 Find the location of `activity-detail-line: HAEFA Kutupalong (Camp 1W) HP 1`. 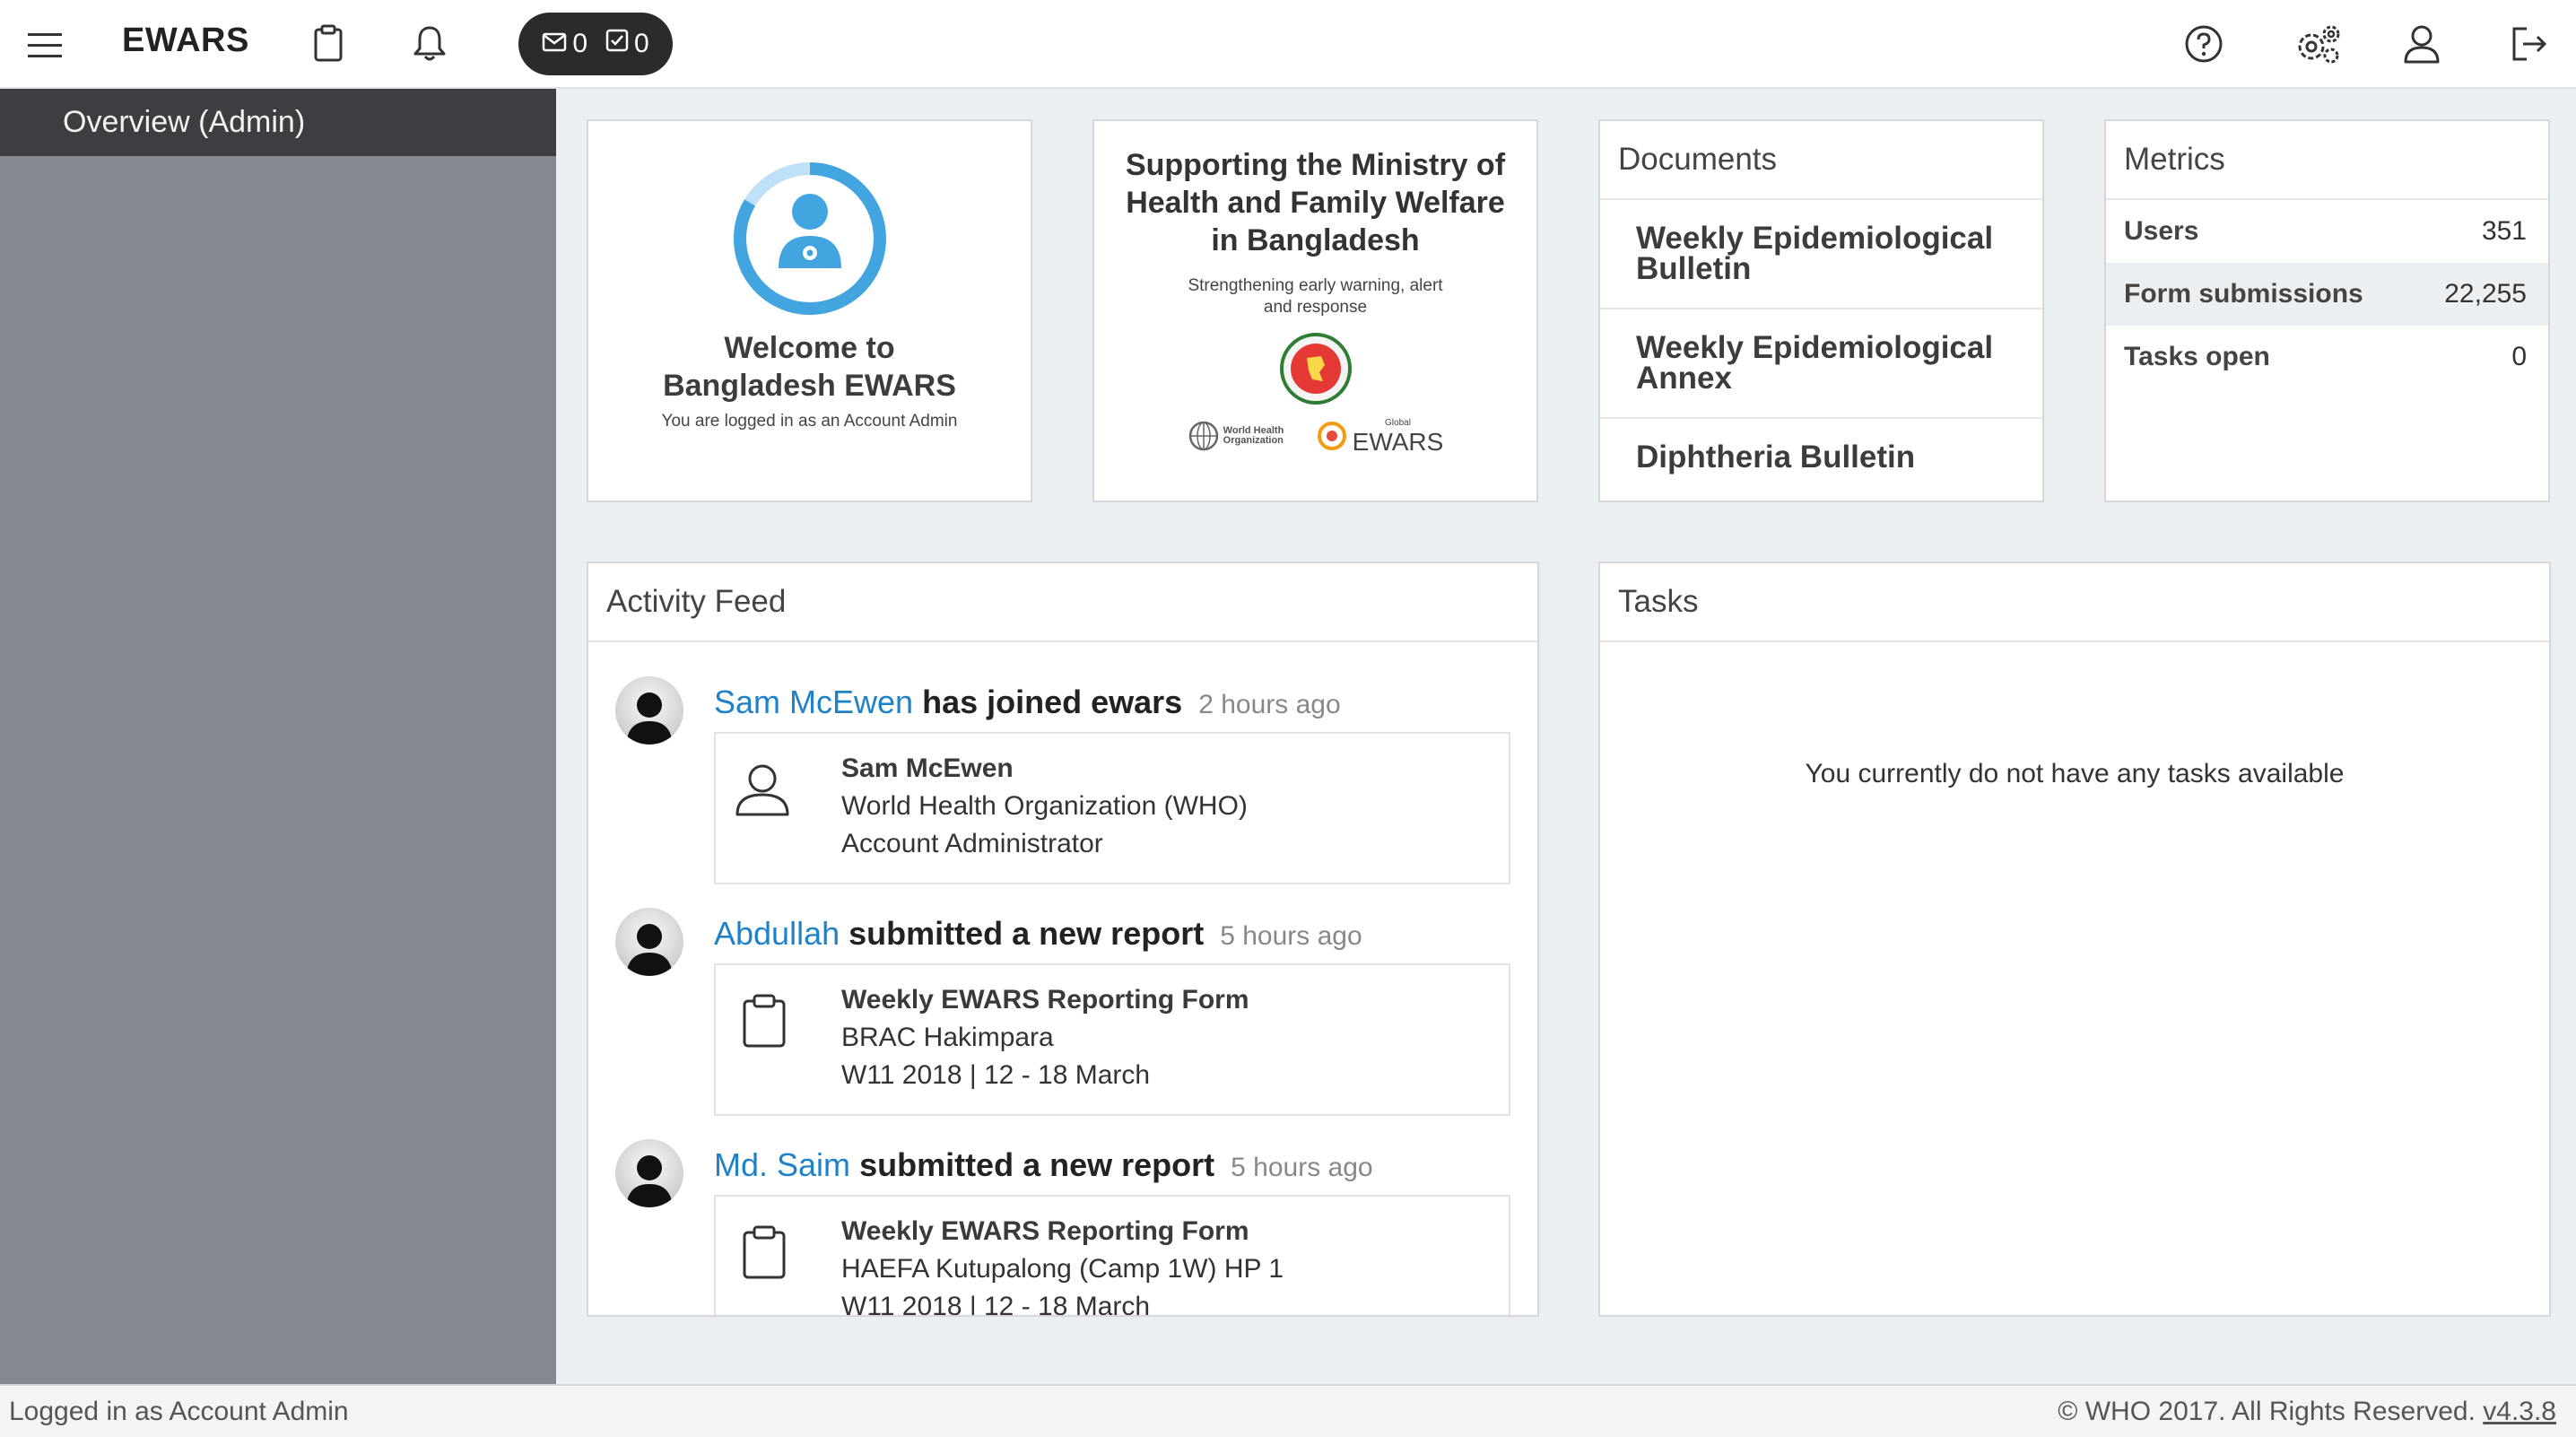

activity-detail-line: HAEFA Kutupalong (Camp 1W) HP 1 is located at coordinates (1062, 1269).